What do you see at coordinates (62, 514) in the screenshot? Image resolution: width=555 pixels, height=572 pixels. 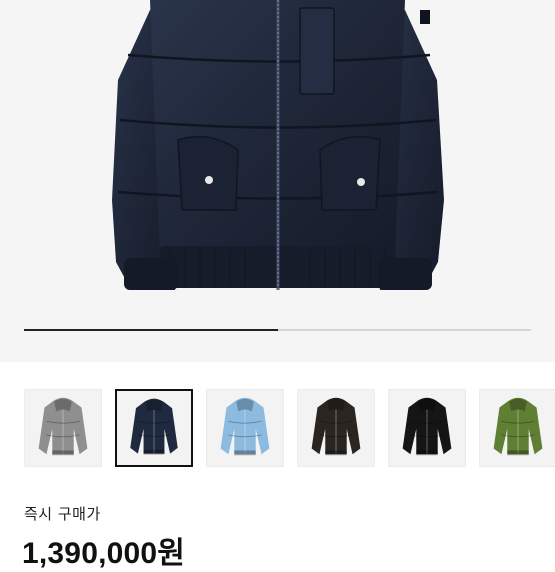 I see `price-label: 즉시 구매가` at bounding box center [62, 514].